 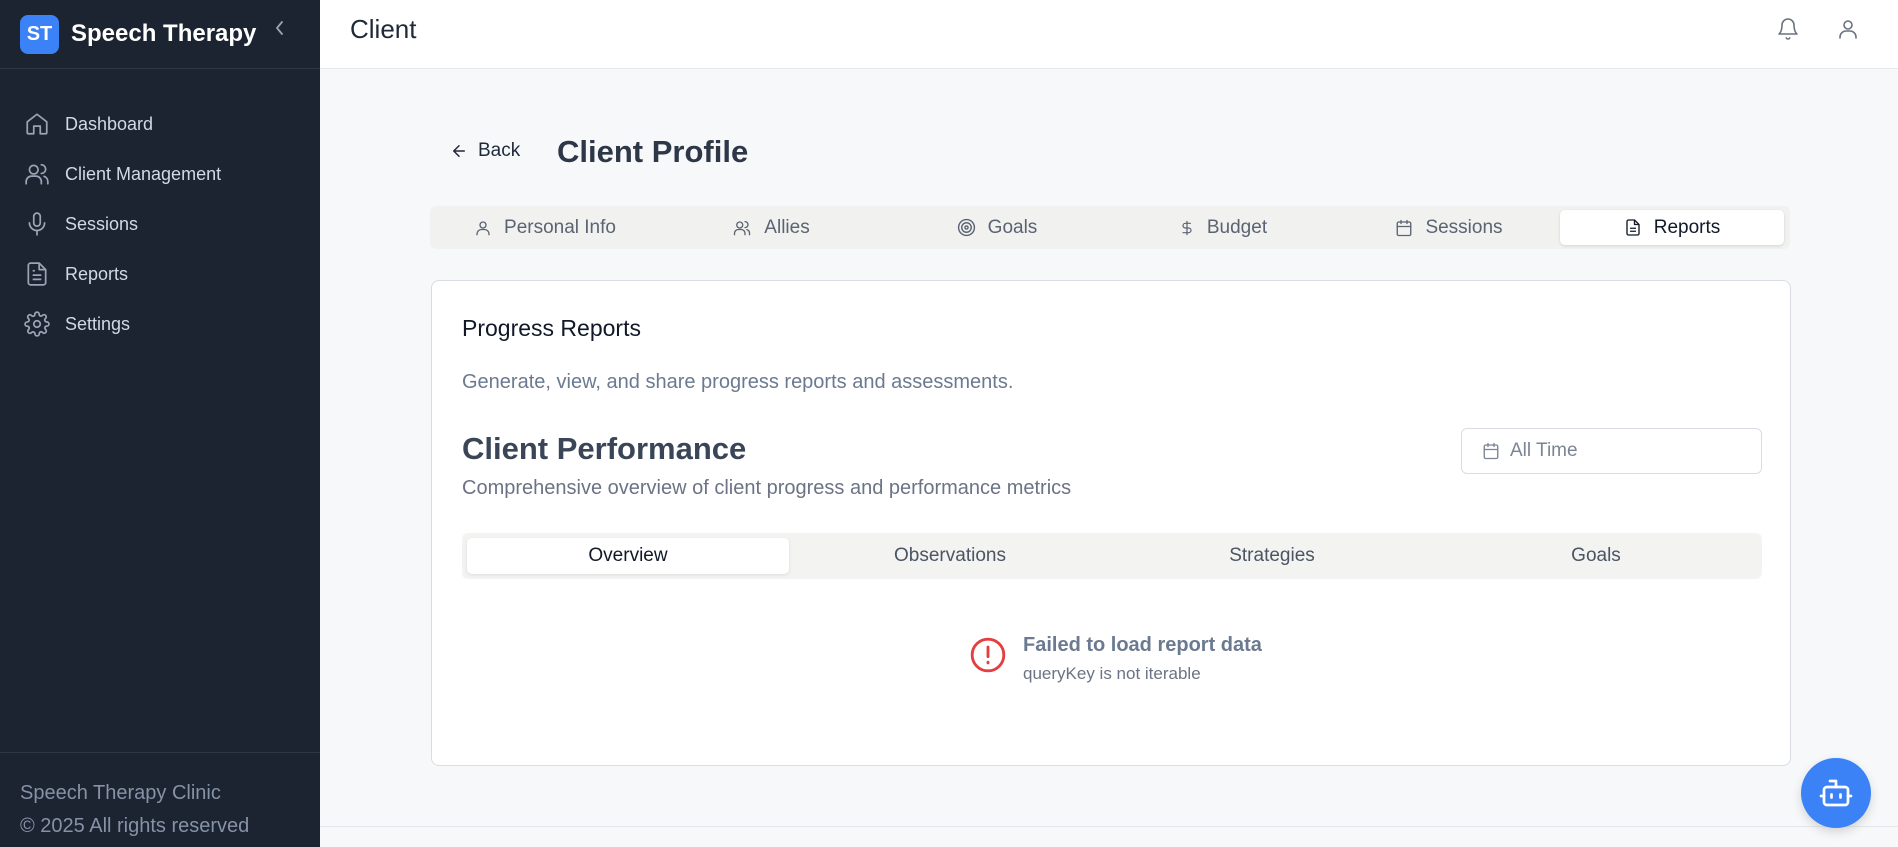 I want to click on tab-label: Personal Info, so click(x=560, y=227).